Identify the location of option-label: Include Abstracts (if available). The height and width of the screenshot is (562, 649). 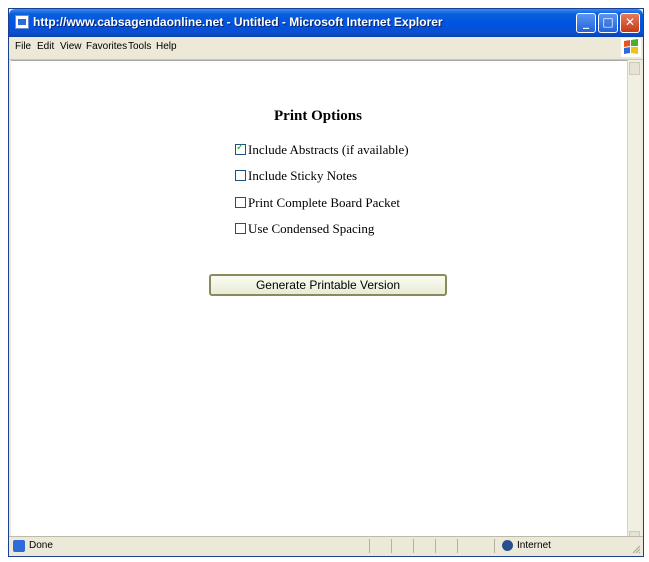
(328, 149).